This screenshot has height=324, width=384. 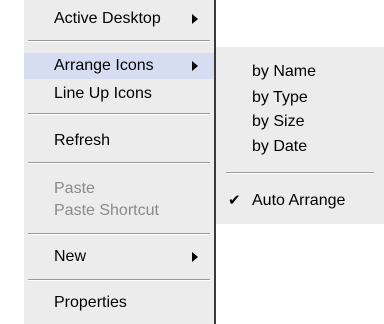 What do you see at coordinates (104, 65) in the screenshot?
I see `menu-item-label: Arrange Icons` at bounding box center [104, 65].